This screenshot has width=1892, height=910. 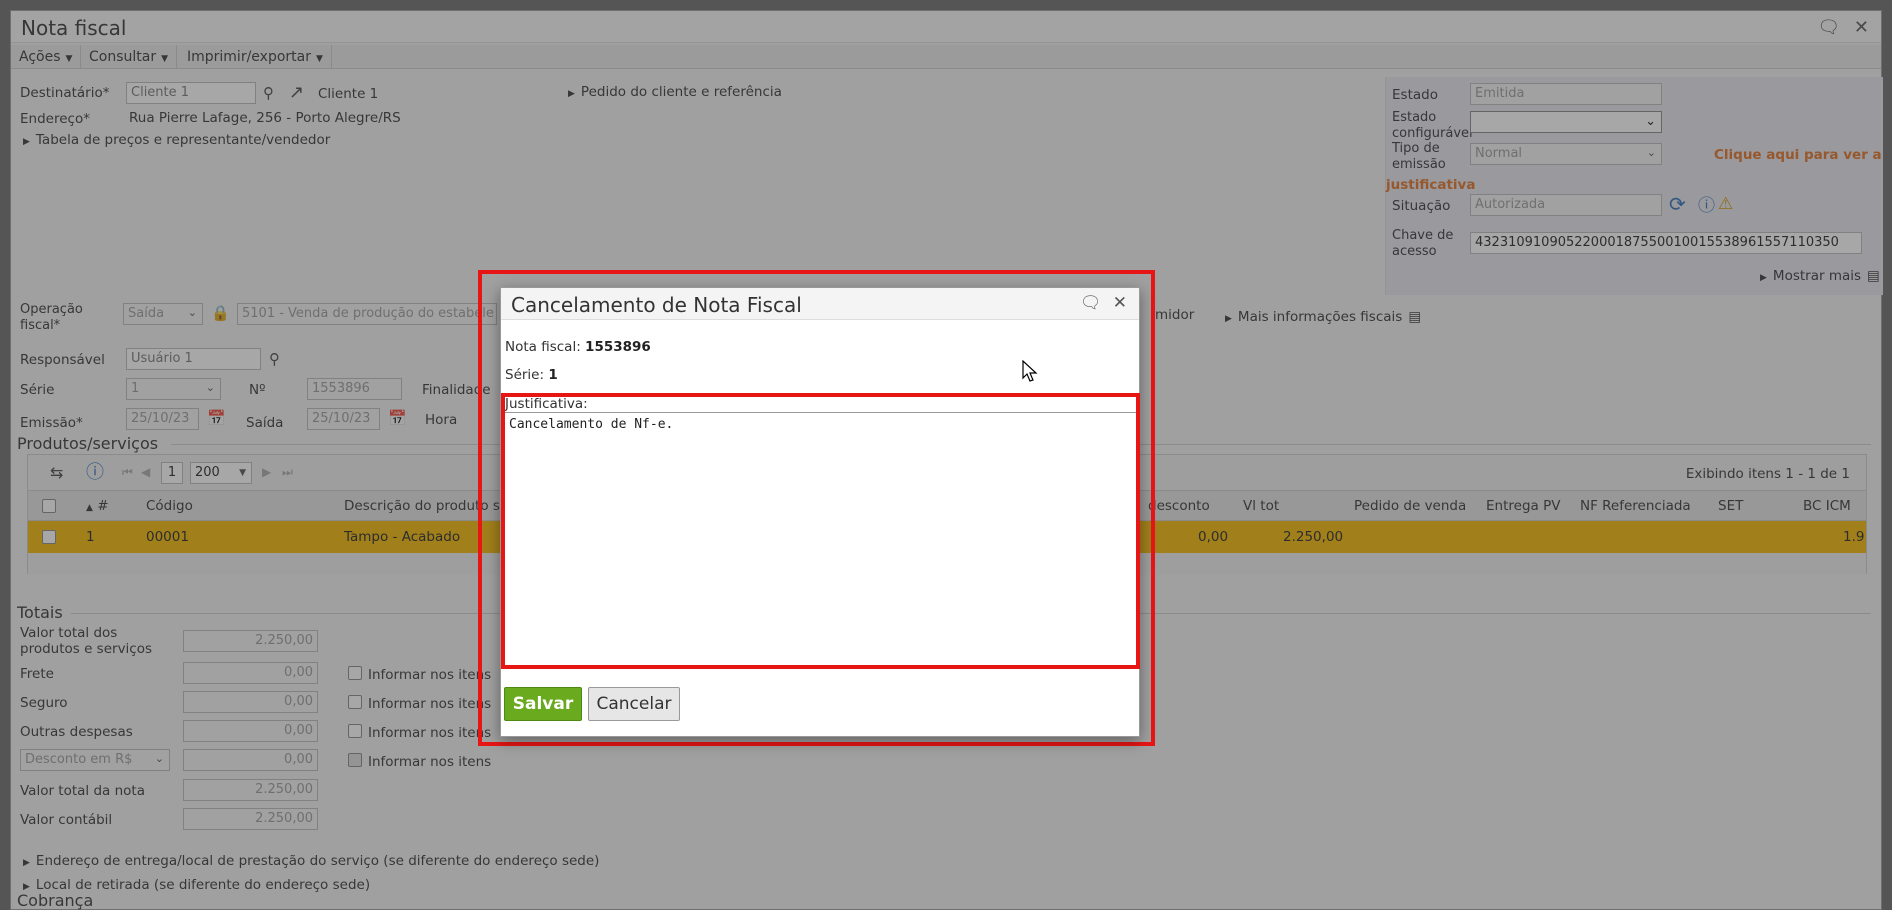 I want to click on serie-value: 1, so click(x=553, y=375).